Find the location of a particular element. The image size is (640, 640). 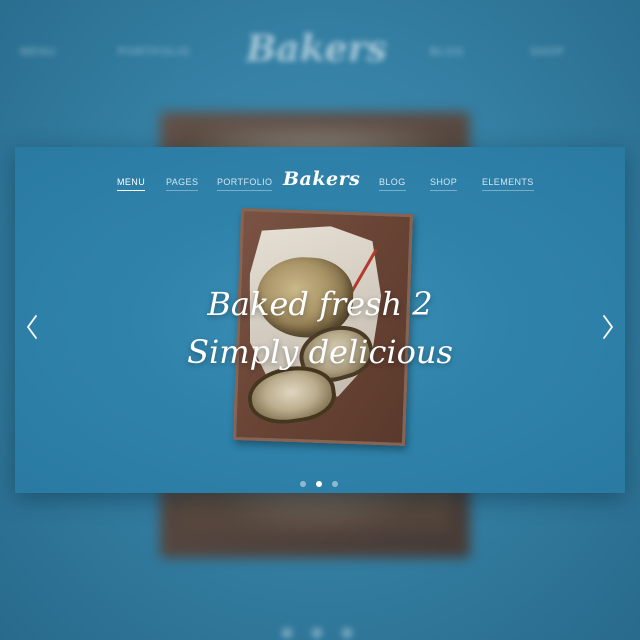

slide-pagination is located at coordinates (321, 485).